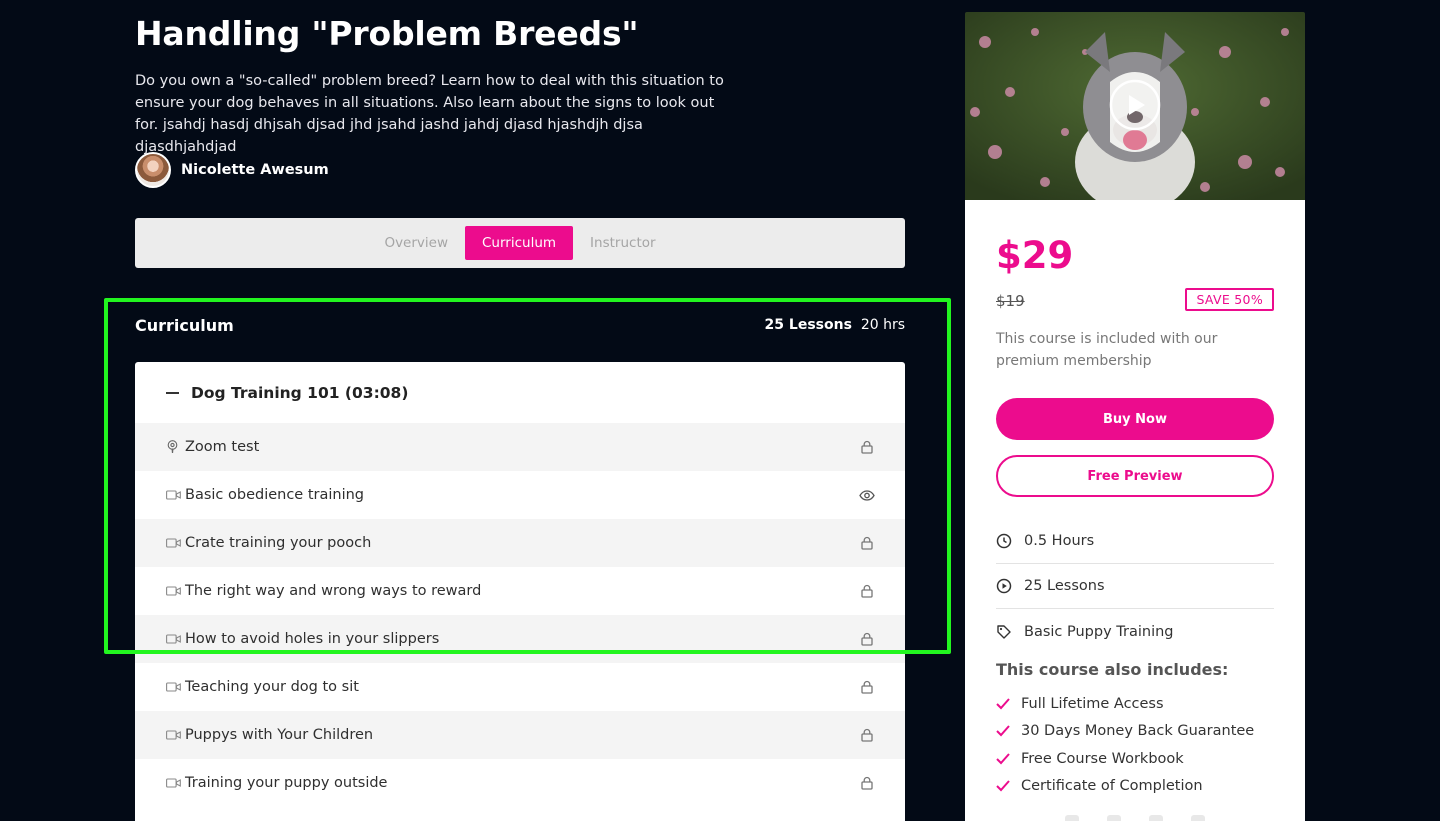  What do you see at coordinates (808, 325) in the screenshot?
I see `lessons-count: 25 Lessons` at bounding box center [808, 325].